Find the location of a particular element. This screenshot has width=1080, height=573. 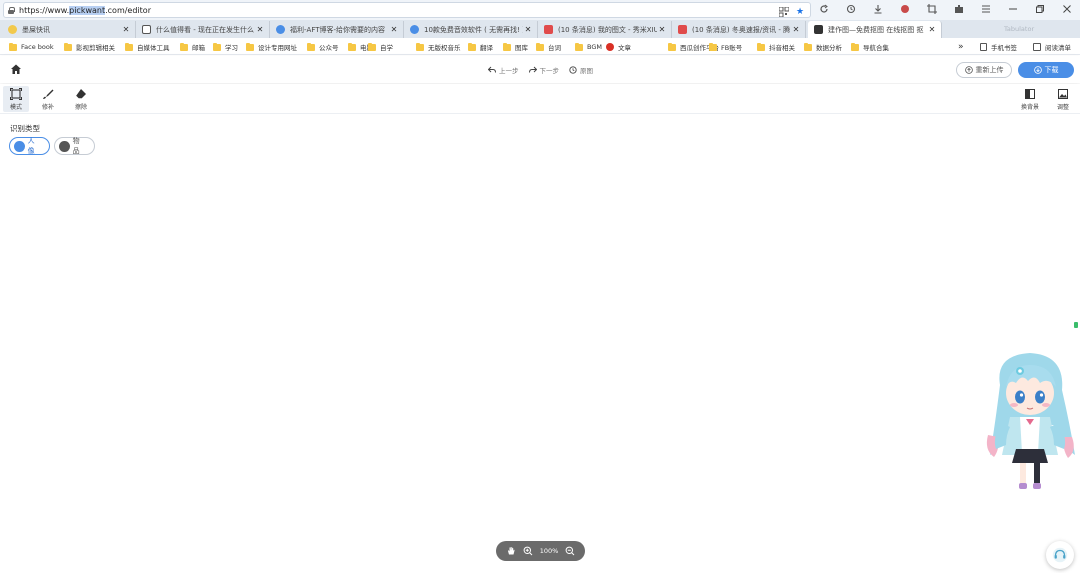

minimize-icon is located at coordinates (1013, 9).